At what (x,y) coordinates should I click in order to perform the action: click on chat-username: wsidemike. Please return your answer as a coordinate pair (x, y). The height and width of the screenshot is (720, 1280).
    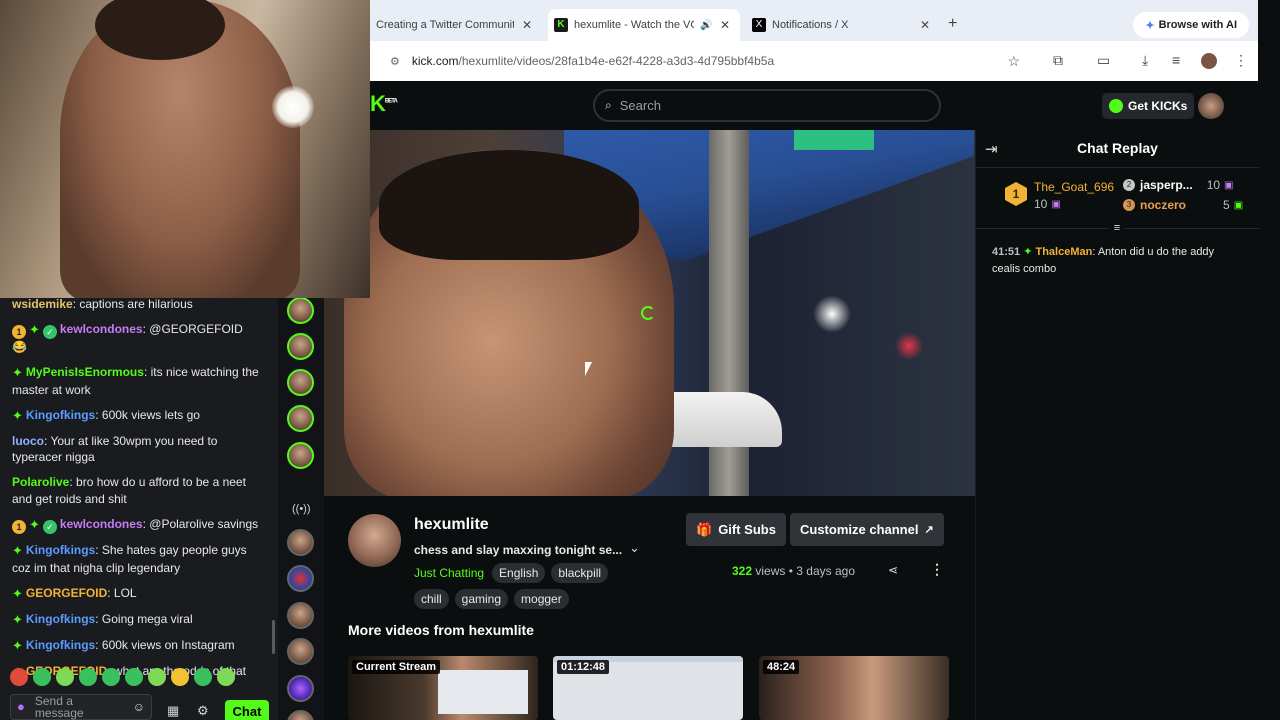
    Looking at the image, I should click on (42, 304).